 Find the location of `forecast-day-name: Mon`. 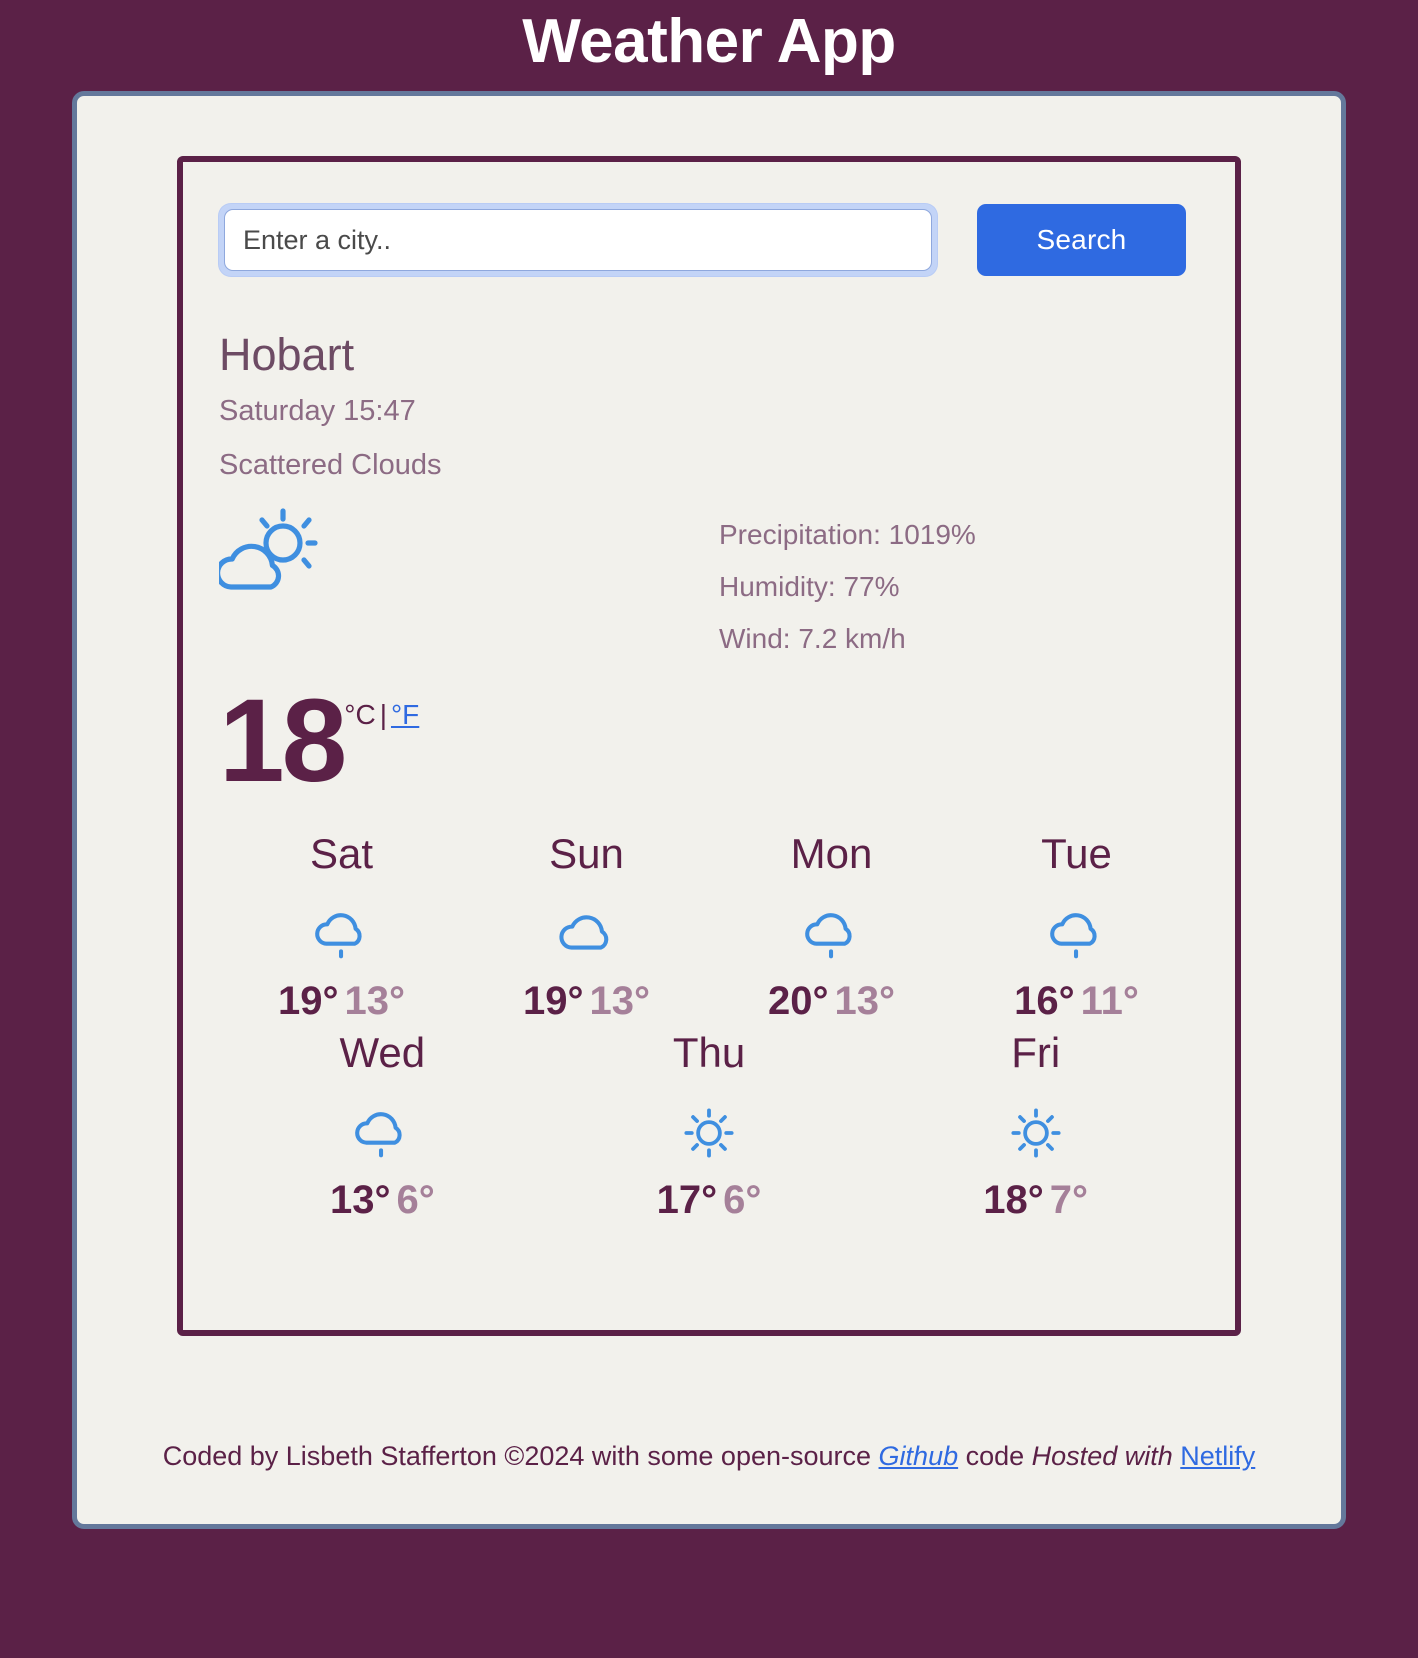

forecast-day-name: Mon is located at coordinates (831, 853).